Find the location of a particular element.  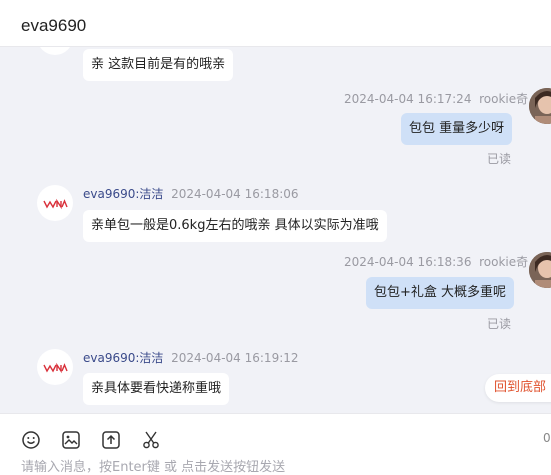

back-to-bottom-button: 回到底部 is located at coordinates (518, 388).